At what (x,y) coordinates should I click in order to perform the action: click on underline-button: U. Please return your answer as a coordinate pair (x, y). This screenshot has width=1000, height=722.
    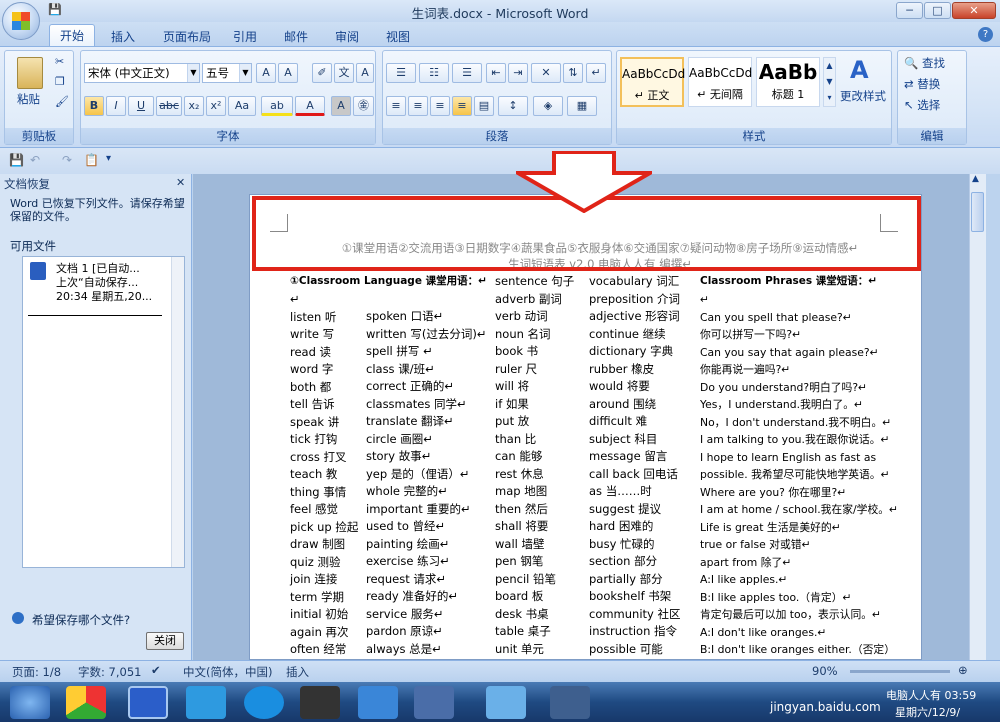
    Looking at the image, I should click on (141, 106).